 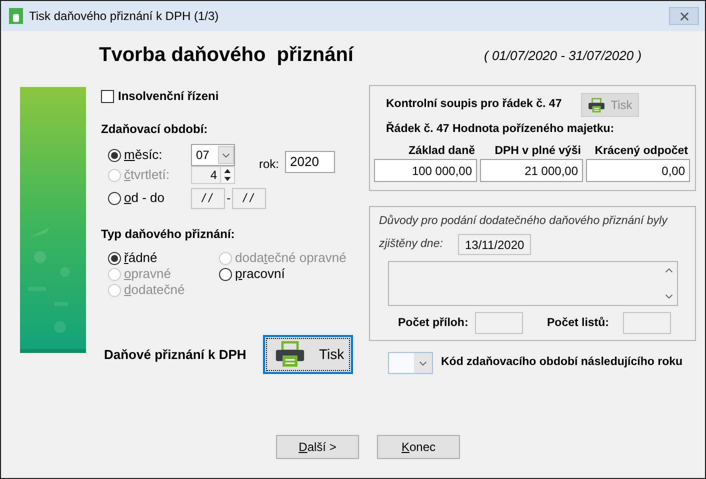 What do you see at coordinates (442, 152) in the screenshot?
I see `column-header: Základ daně` at bounding box center [442, 152].